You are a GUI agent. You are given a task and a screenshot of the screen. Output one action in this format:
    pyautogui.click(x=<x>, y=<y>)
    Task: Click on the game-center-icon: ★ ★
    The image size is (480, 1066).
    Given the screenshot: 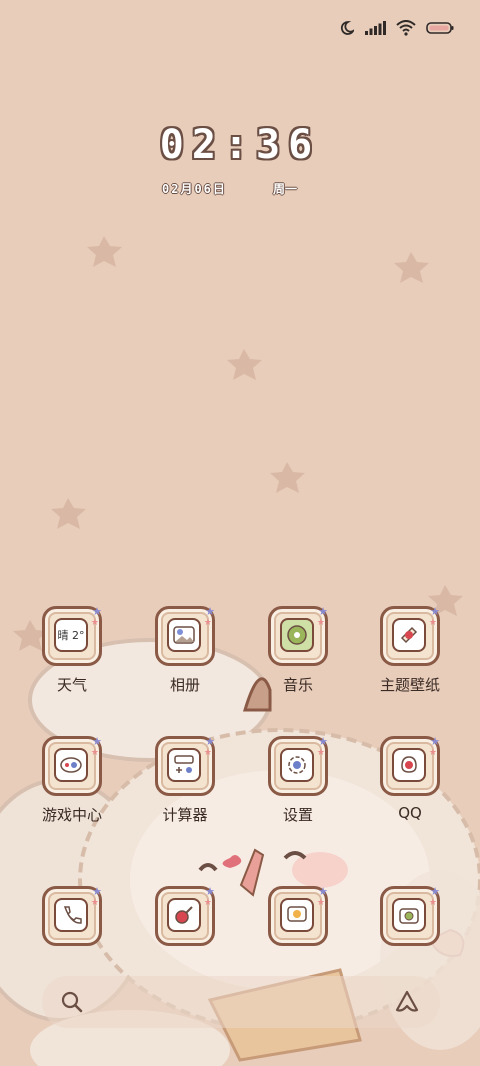 What is the action you would take?
    pyautogui.click(x=72, y=765)
    